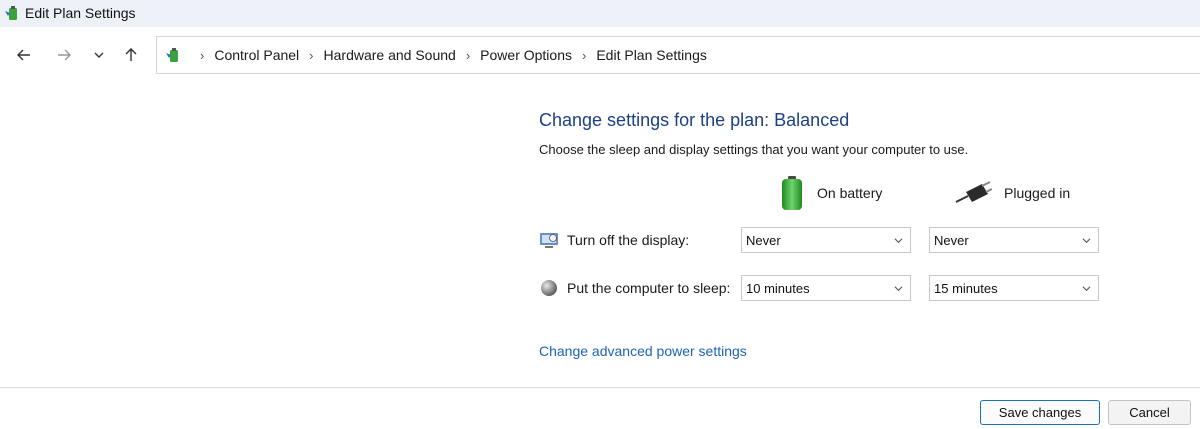 This screenshot has height=429, width=1200. I want to click on turn-off-display-row: Turn off the display:, so click(614, 240).